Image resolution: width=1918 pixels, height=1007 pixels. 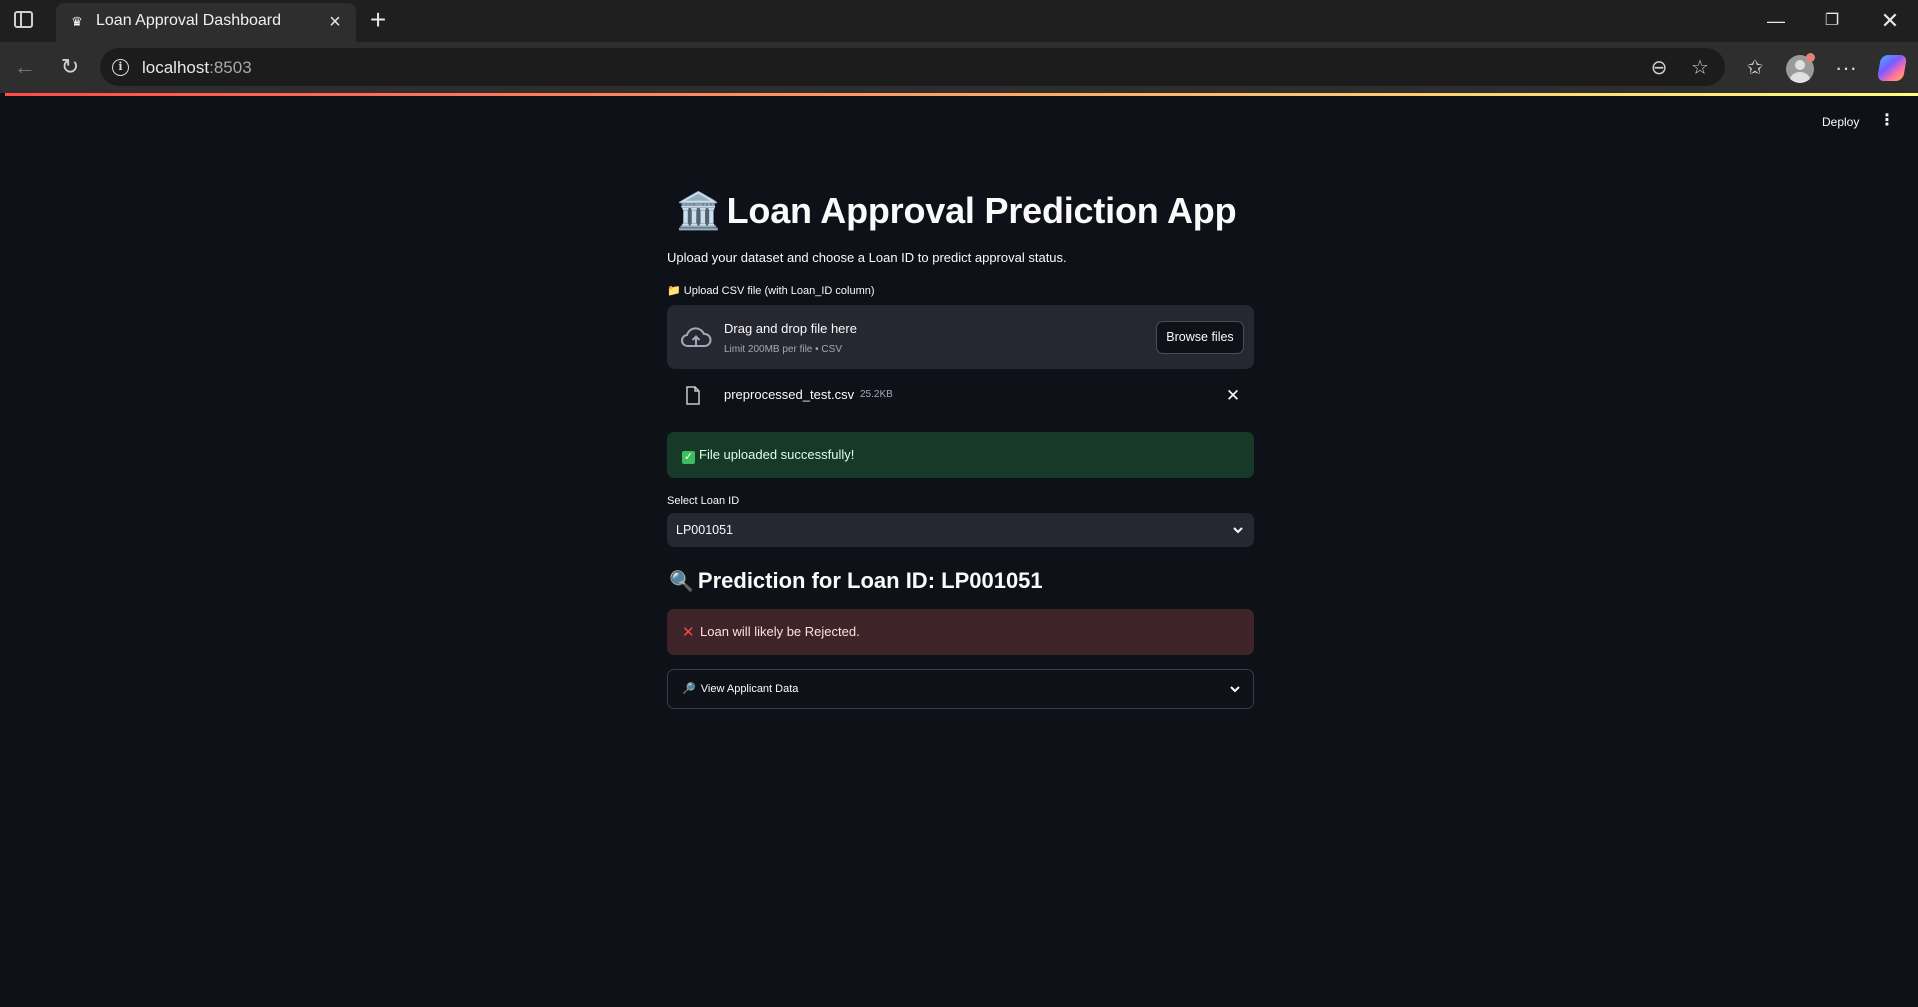 What do you see at coordinates (876, 394) in the screenshot?
I see `uploaded-file-size: 25.2KB` at bounding box center [876, 394].